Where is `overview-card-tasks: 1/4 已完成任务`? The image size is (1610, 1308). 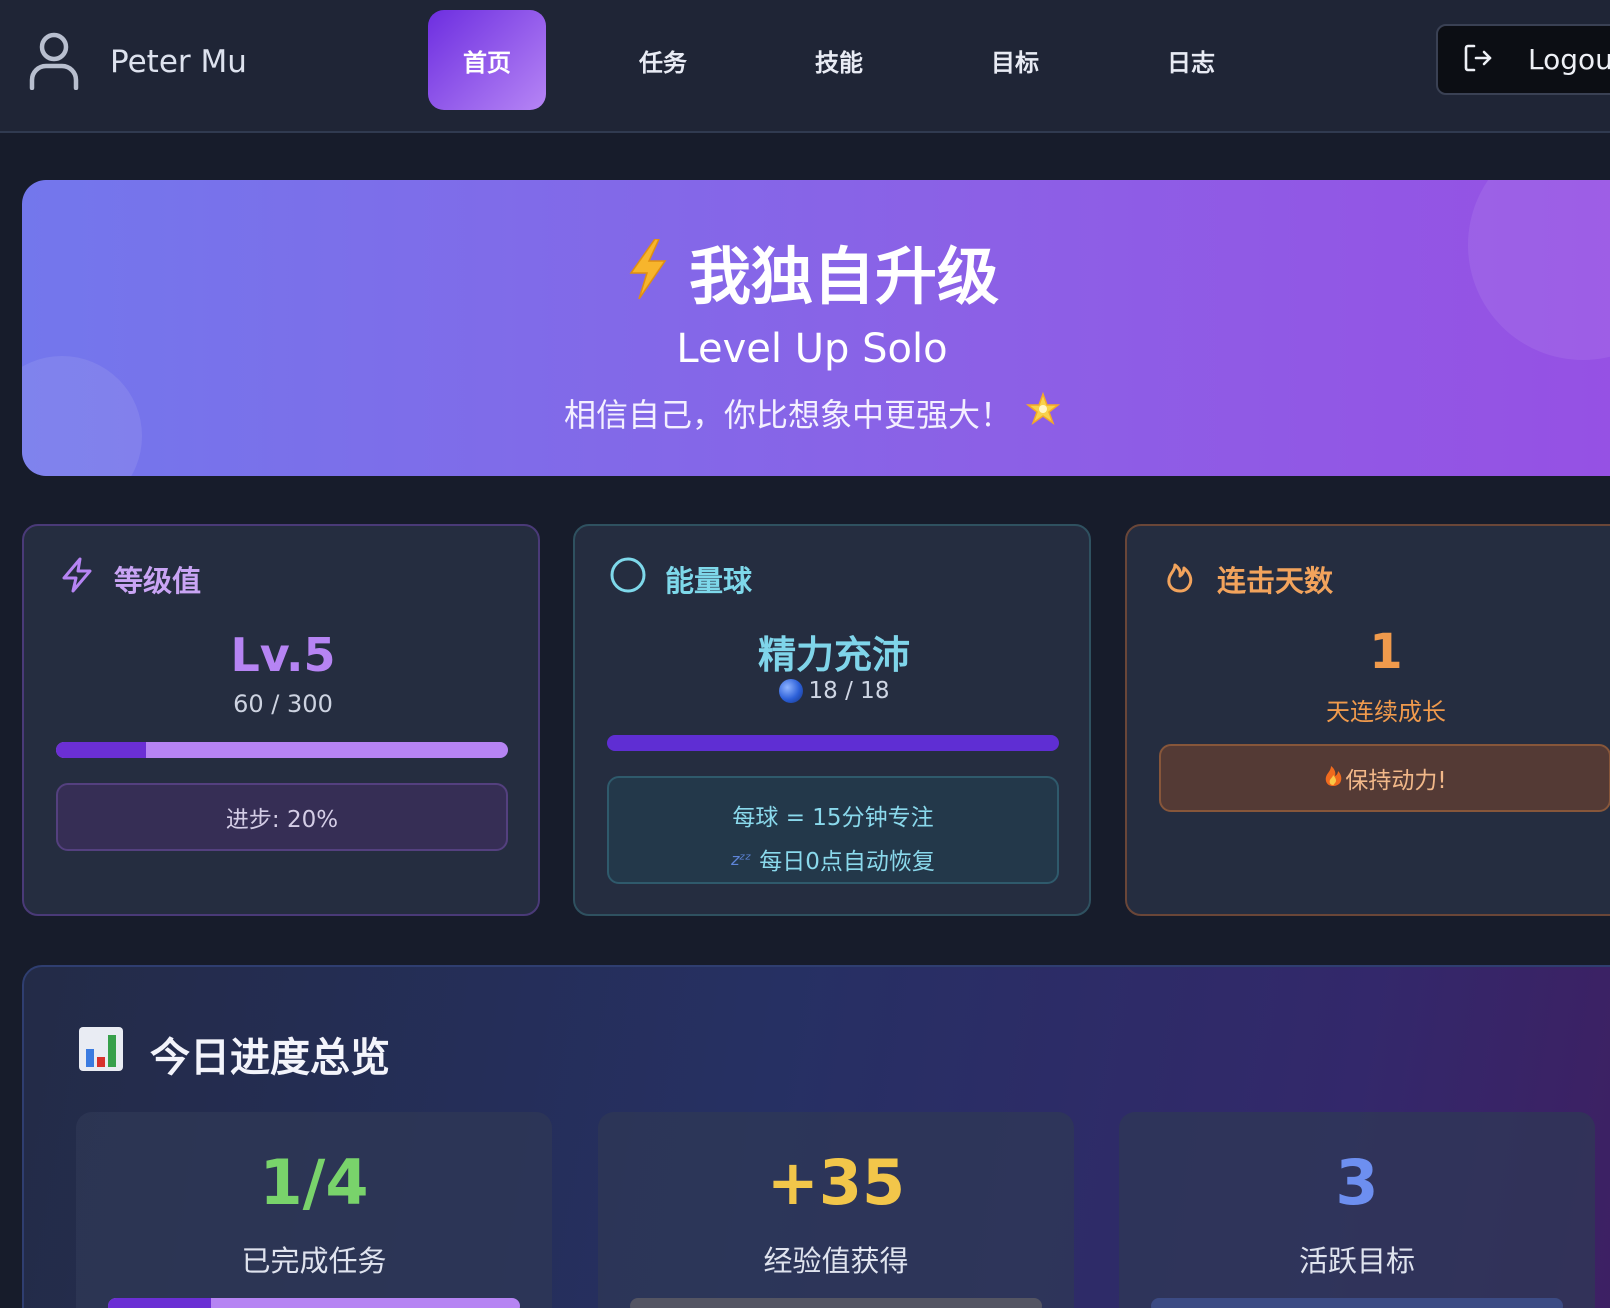 overview-card-tasks: 1/4 已完成任务 is located at coordinates (314, 1210).